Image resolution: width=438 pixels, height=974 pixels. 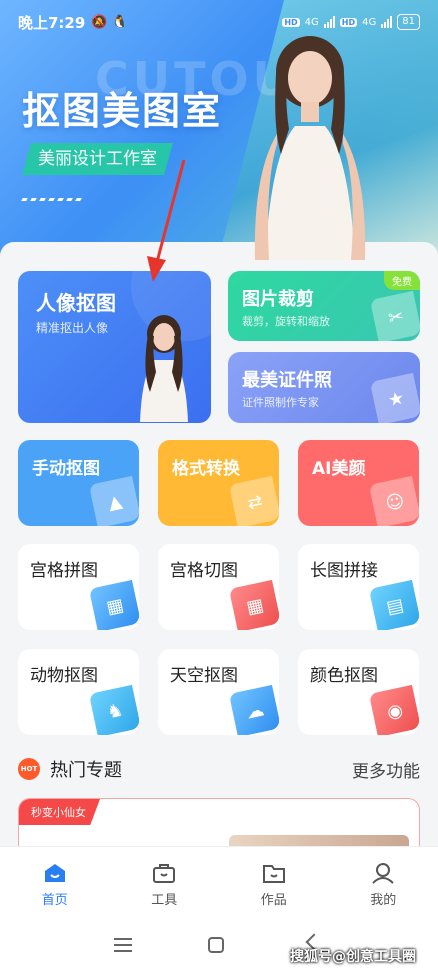 What do you see at coordinates (164, 900) in the screenshot?
I see `tab-label: 工具` at bounding box center [164, 900].